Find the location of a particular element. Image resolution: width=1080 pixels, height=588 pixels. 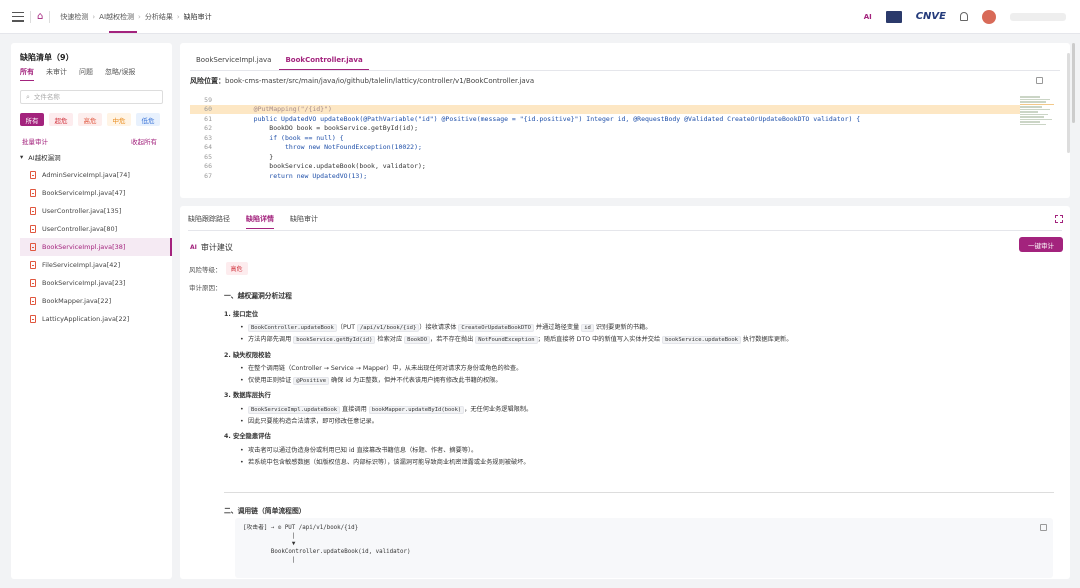

file-name: BookServiceImpl.java[47] is located at coordinates (84, 193).